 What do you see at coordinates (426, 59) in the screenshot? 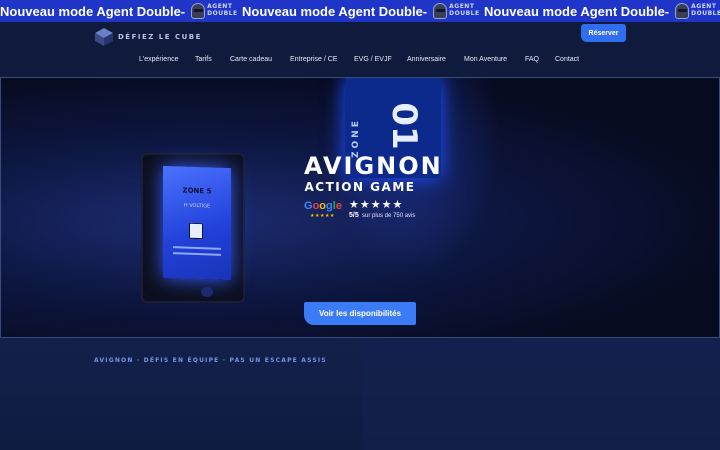
I see `nav-item-anniversaire: Anniversaire` at bounding box center [426, 59].